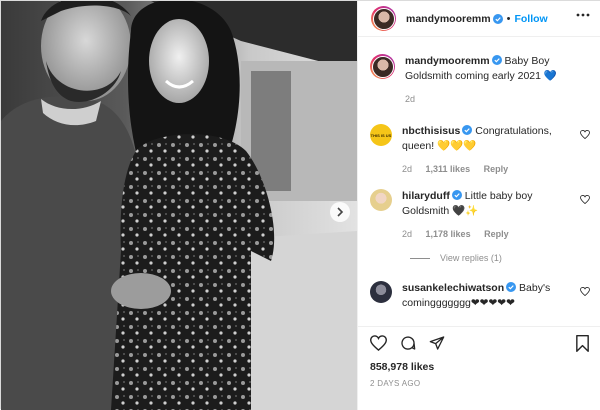 The image size is (600, 410). Describe the element at coordinates (582, 343) in the screenshot. I see `bookmark-icon` at that location.